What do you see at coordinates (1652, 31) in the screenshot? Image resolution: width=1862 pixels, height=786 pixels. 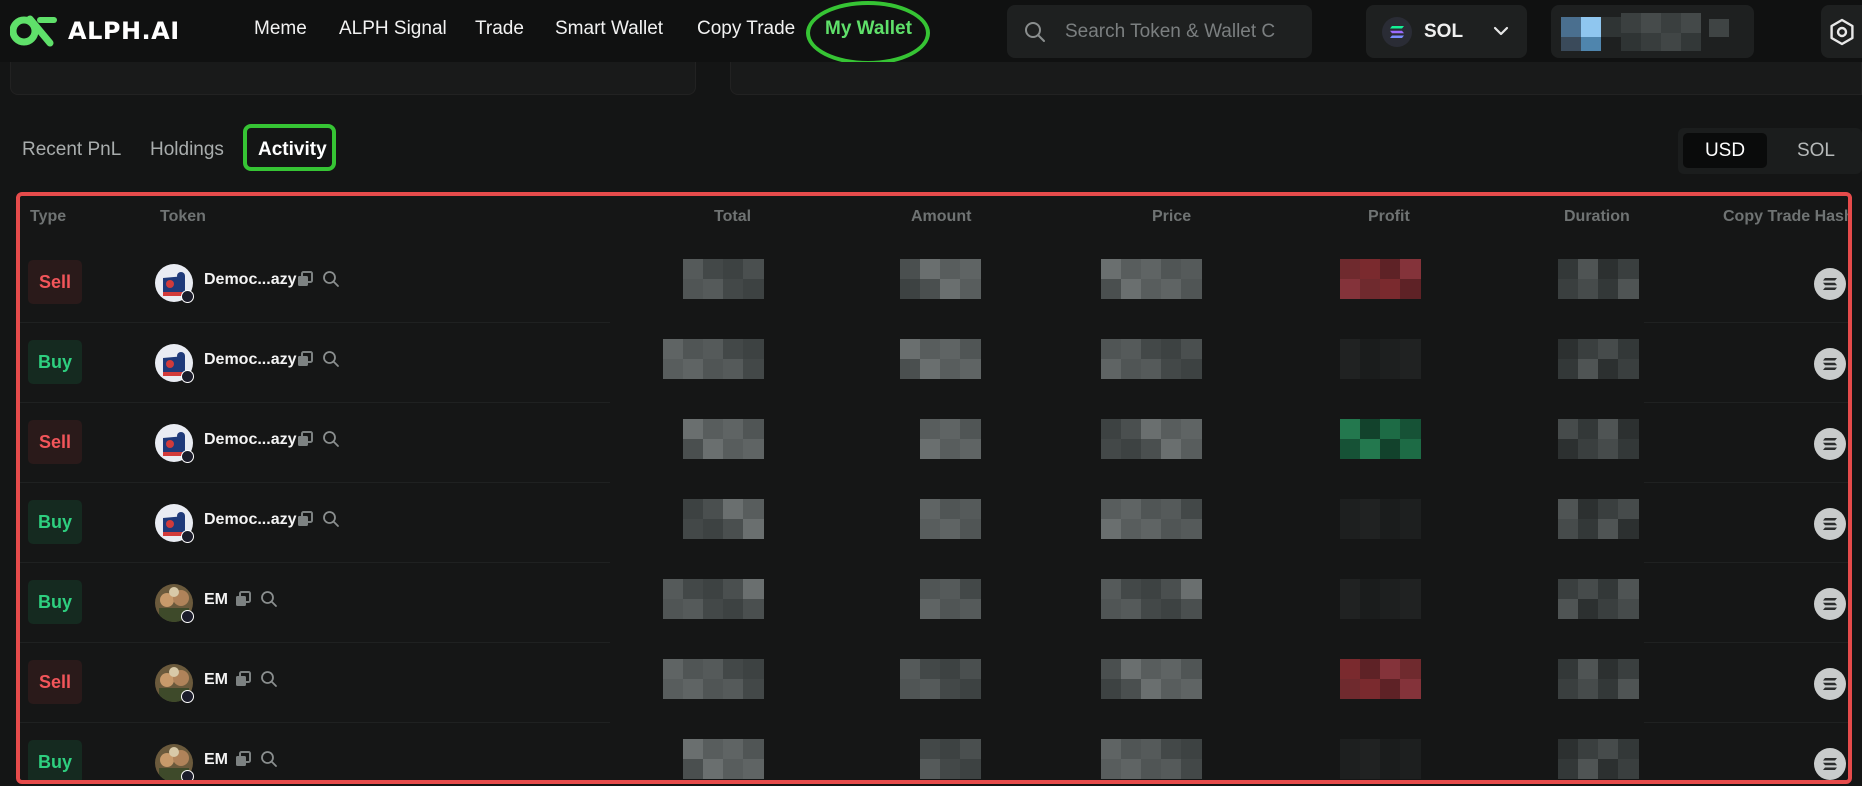 I see `wallet-address-obscured` at bounding box center [1652, 31].